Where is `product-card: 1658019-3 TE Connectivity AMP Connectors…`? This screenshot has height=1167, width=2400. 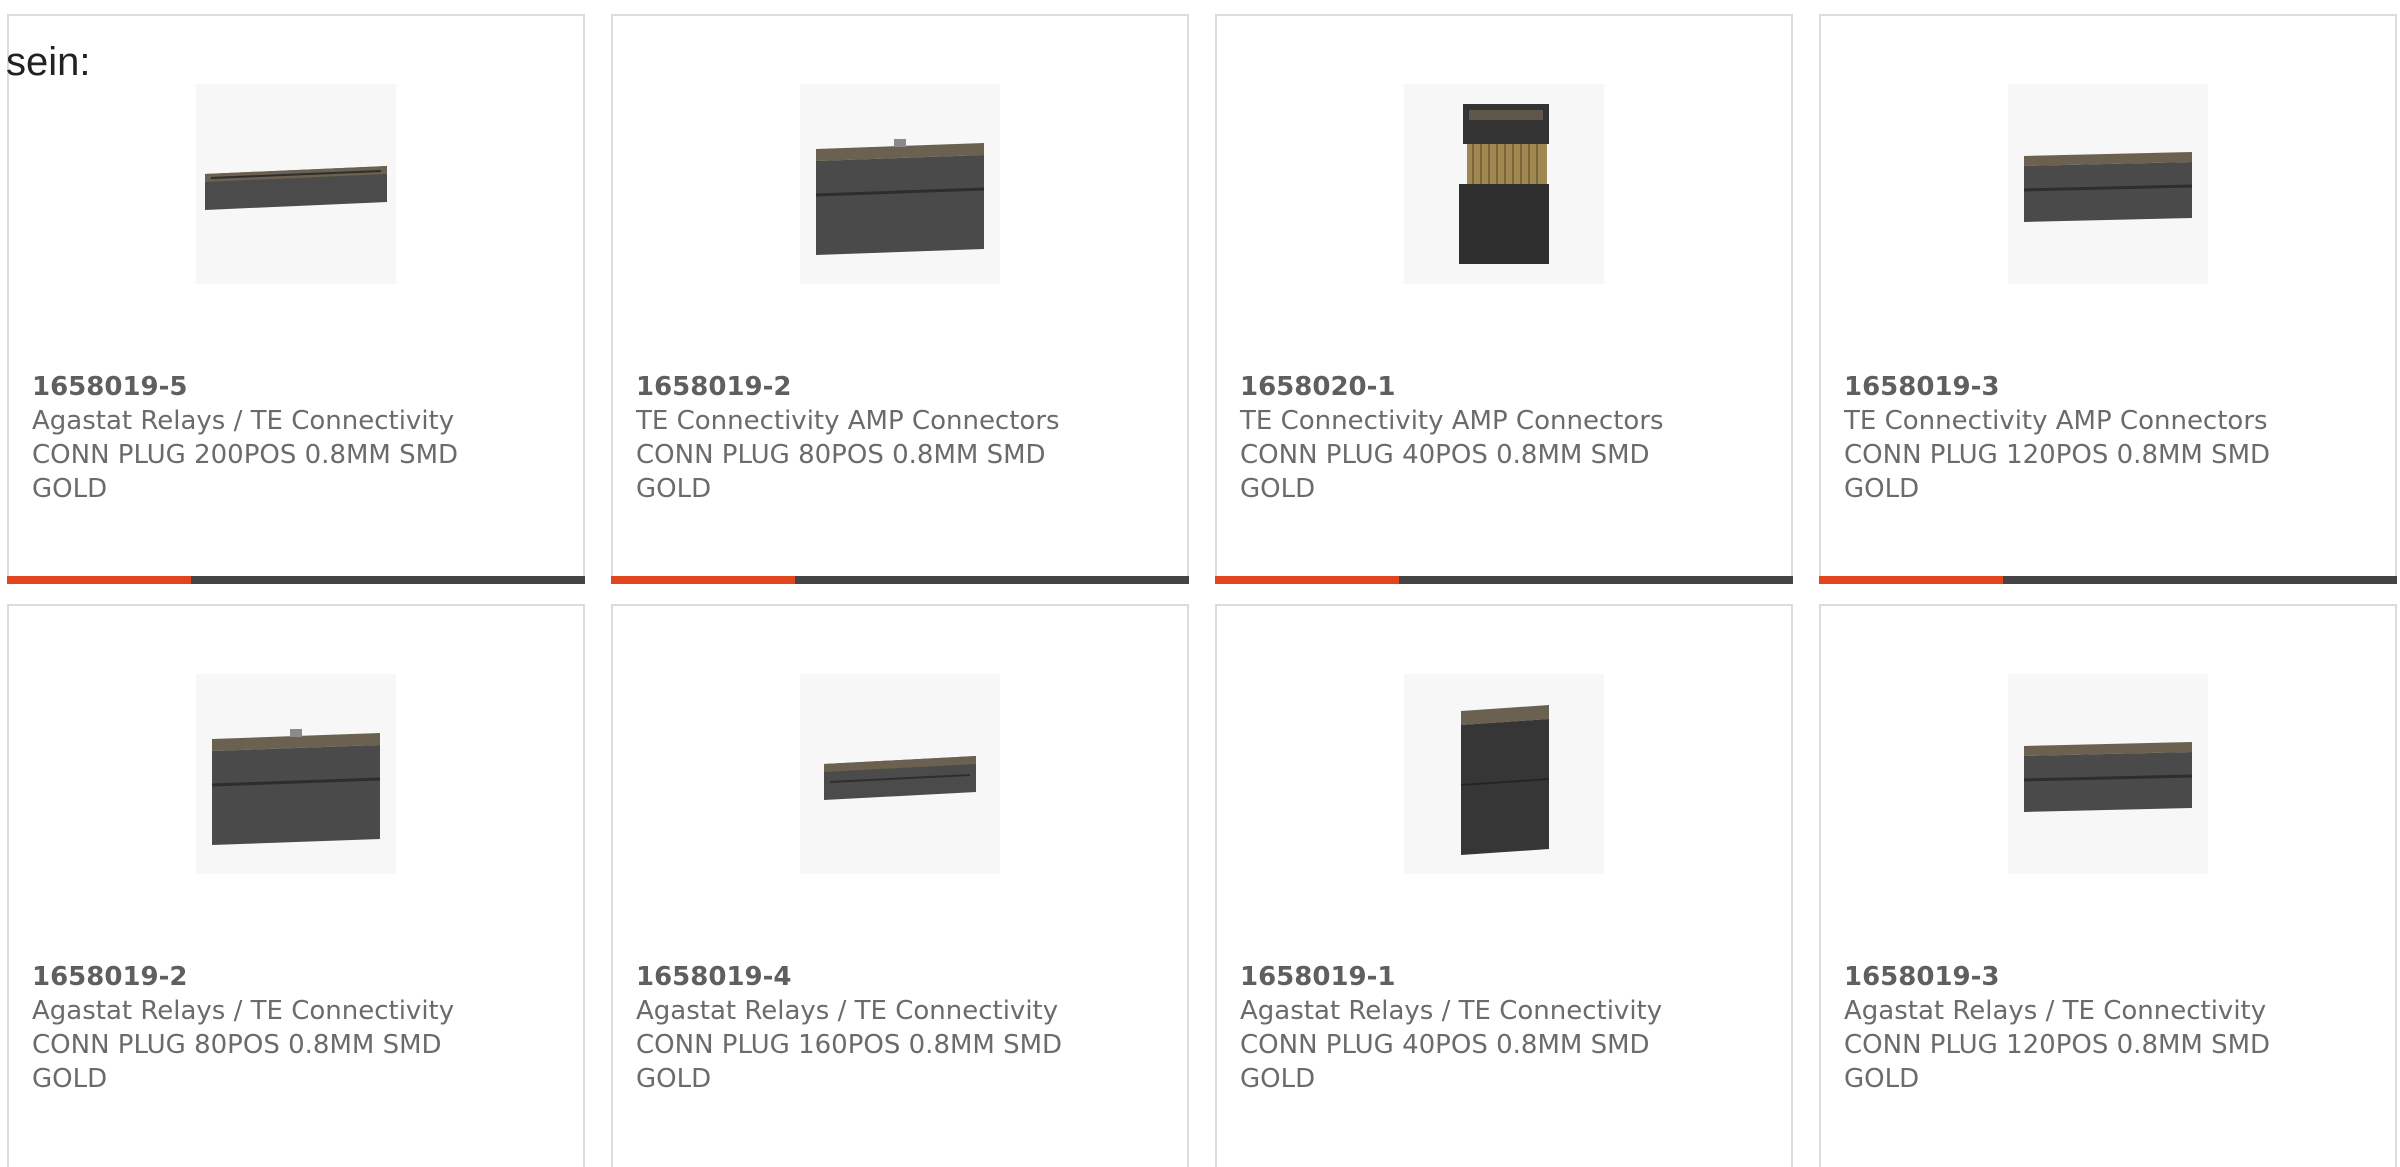
product-card: 1658019-3 TE Connectivity AMP Connectors… is located at coordinates (2108, 299).